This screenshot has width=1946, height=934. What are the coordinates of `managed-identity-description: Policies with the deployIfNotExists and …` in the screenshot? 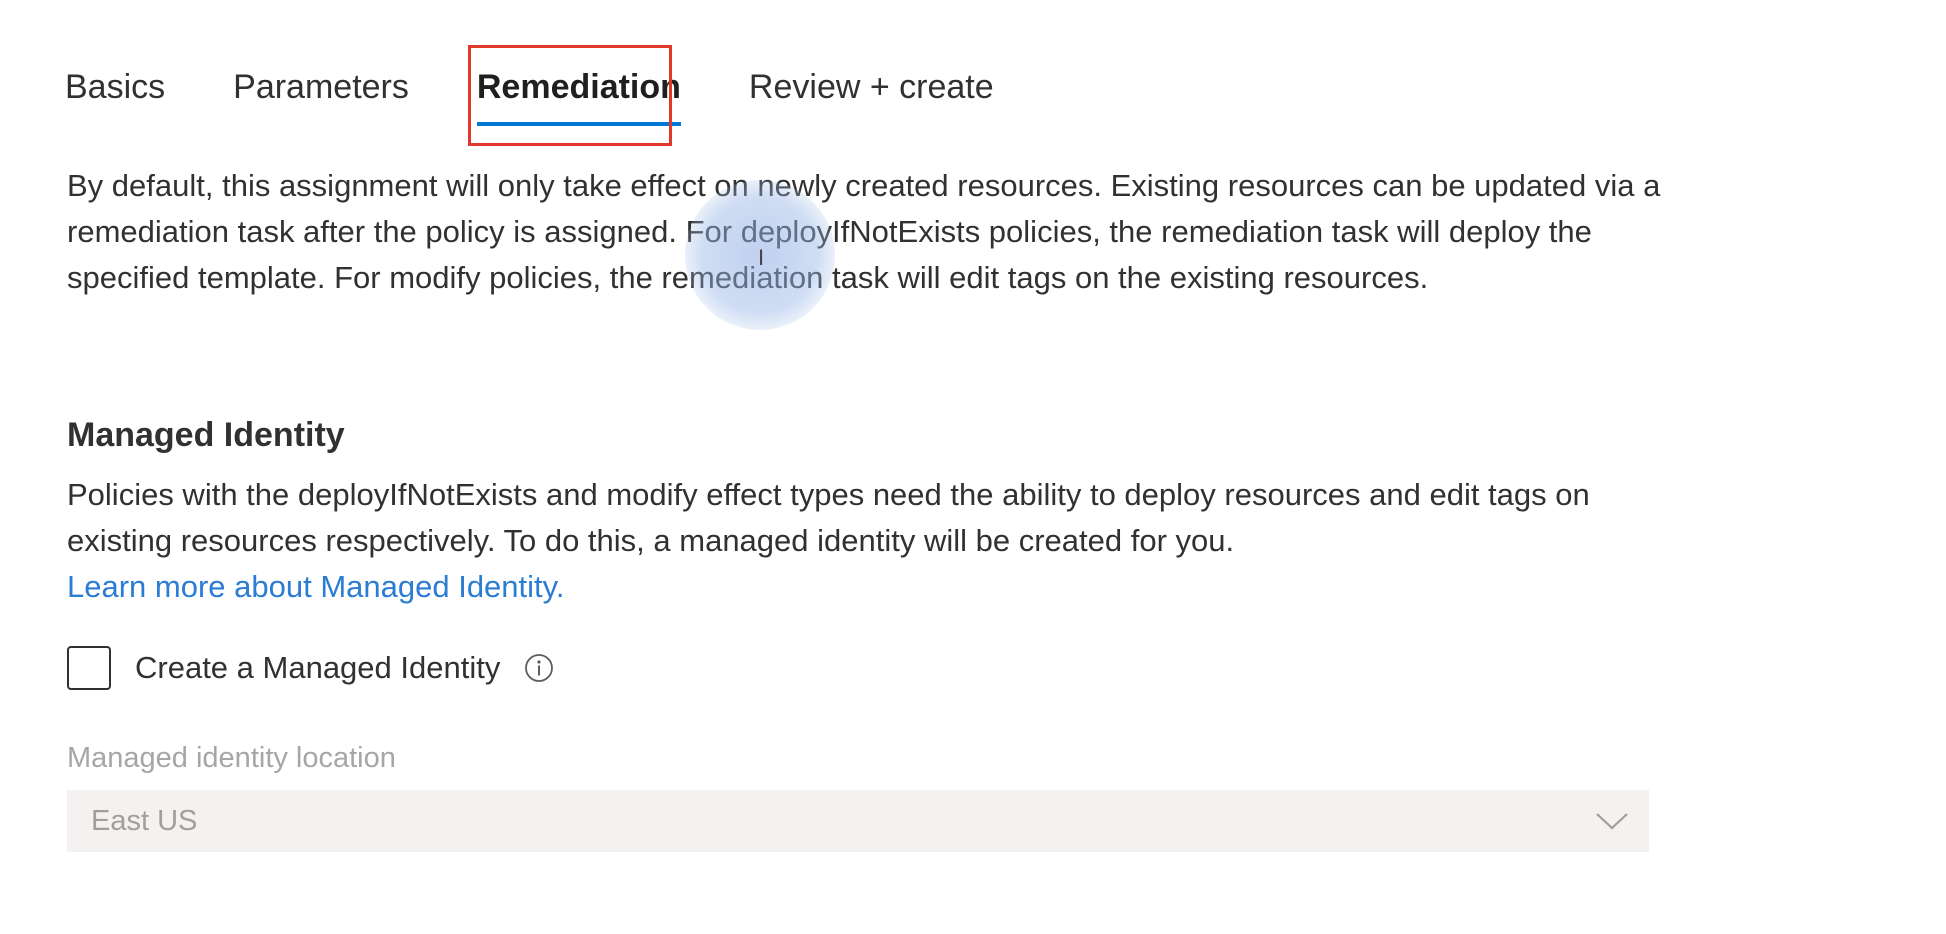 It's located at (828, 517).